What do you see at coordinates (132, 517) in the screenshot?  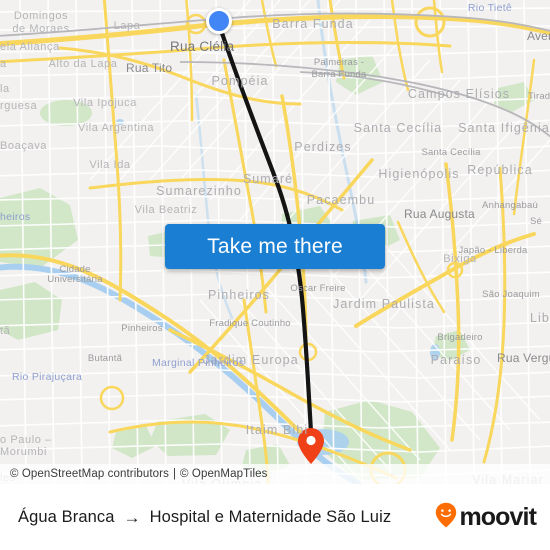 I see `arrow-right-icon: →` at bounding box center [132, 517].